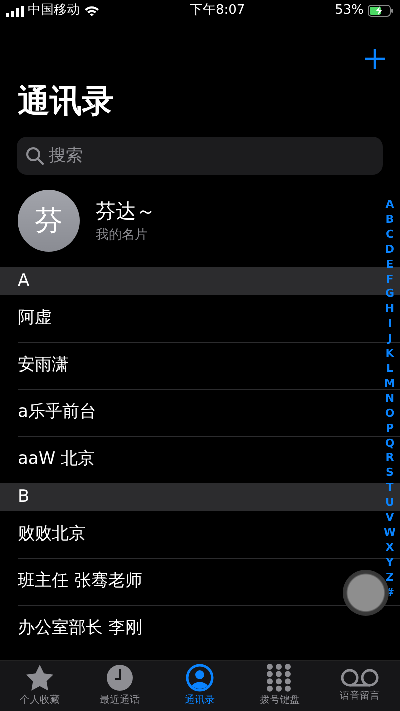 Image resolution: width=400 pixels, height=711 pixels. What do you see at coordinates (390, 444) in the screenshot?
I see `index-letter: Q` at bounding box center [390, 444].